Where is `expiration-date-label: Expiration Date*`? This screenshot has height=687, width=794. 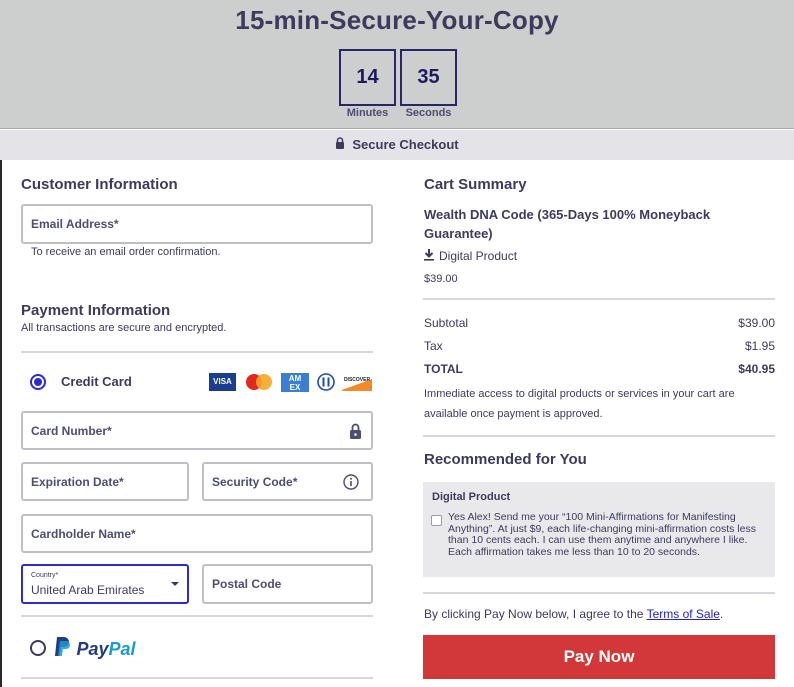 expiration-date-label: Expiration Date* is located at coordinates (77, 481).